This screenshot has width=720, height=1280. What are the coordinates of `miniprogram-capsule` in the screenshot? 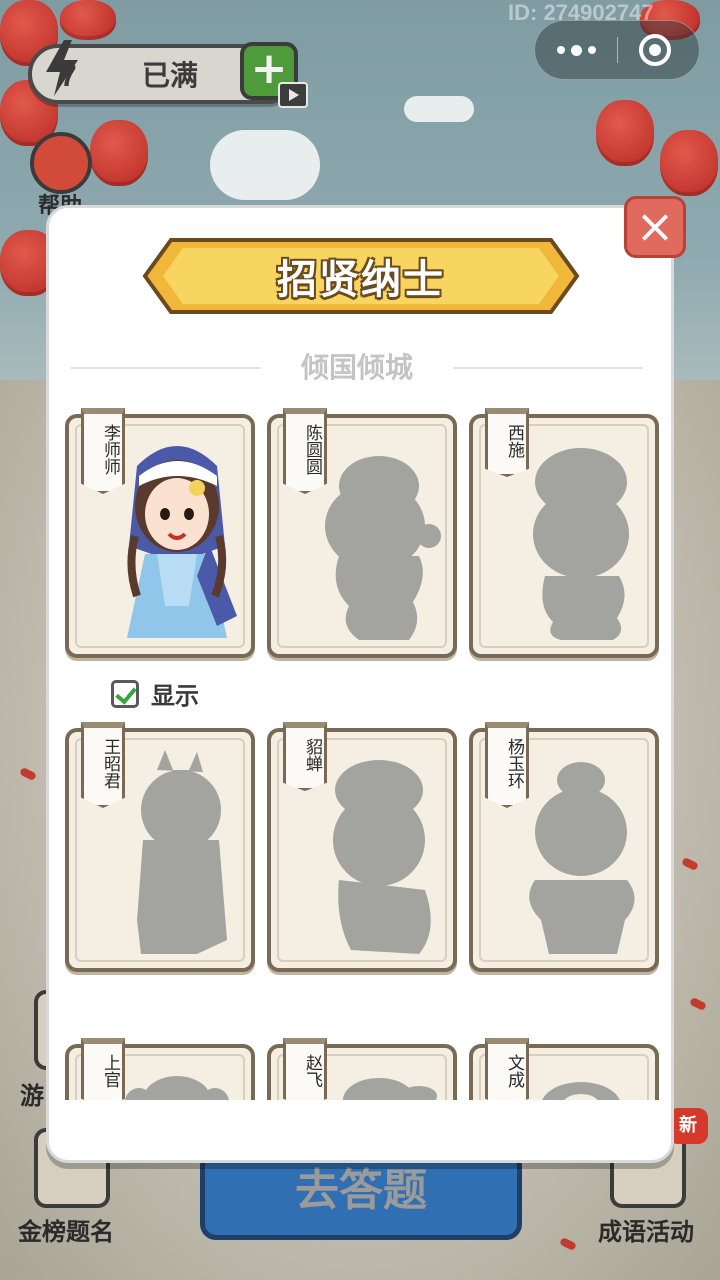 It's located at (617, 50).